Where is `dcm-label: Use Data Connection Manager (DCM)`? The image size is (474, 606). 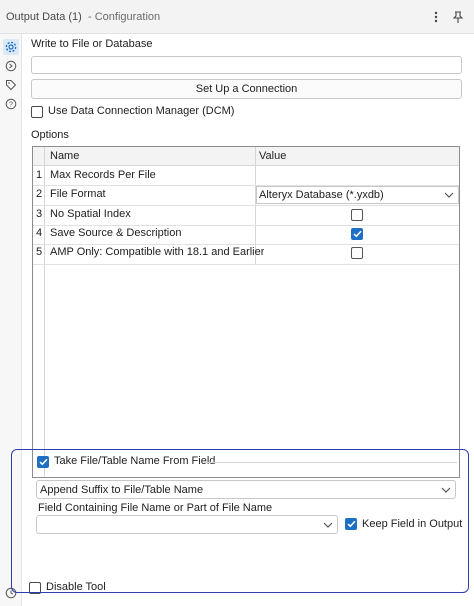
dcm-label: Use Data Connection Manager (DCM) is located at coordinates (141, 111).